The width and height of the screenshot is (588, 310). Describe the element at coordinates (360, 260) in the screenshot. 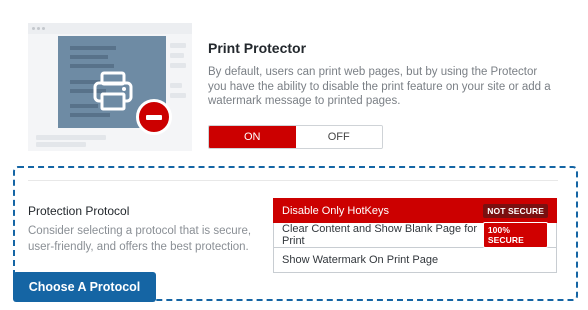

I see `option-label: Show Watermark On Print Page` at that location.